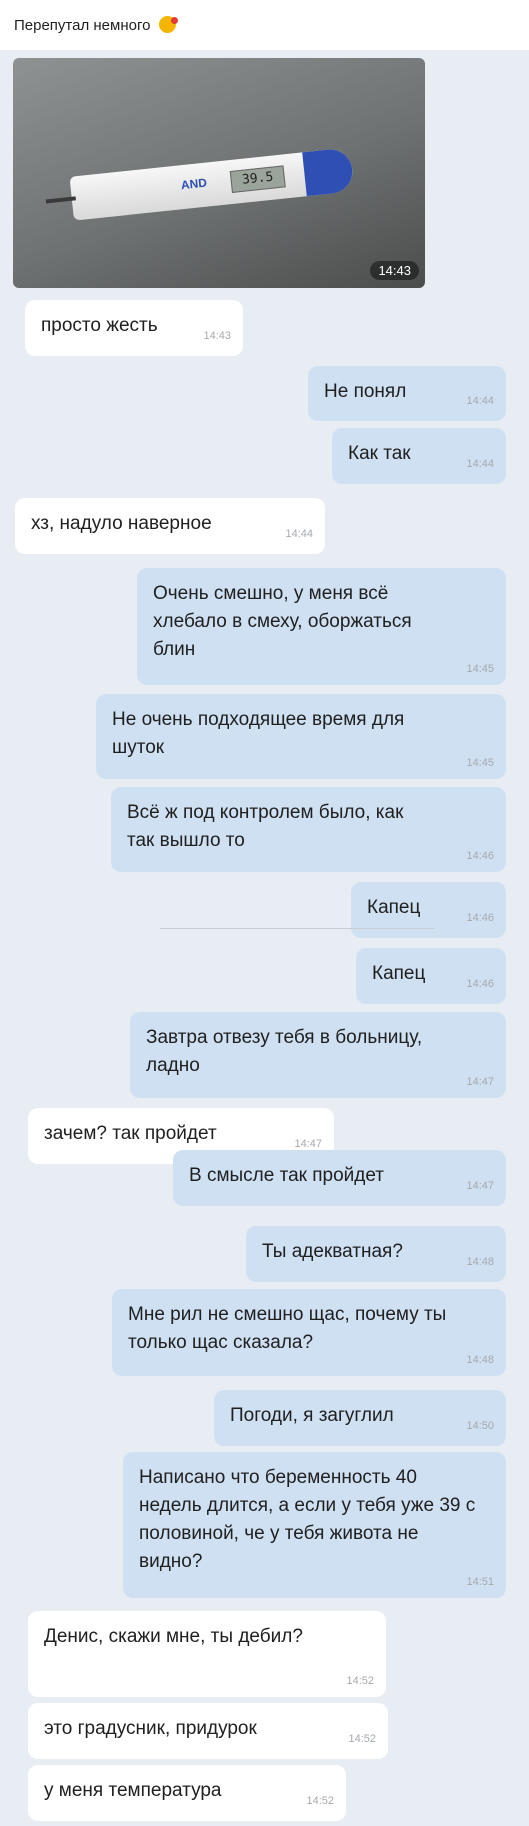 The image size is (529, 1826). I want to click on message-text: Погоди, я загуглил, so click(312, 1415).